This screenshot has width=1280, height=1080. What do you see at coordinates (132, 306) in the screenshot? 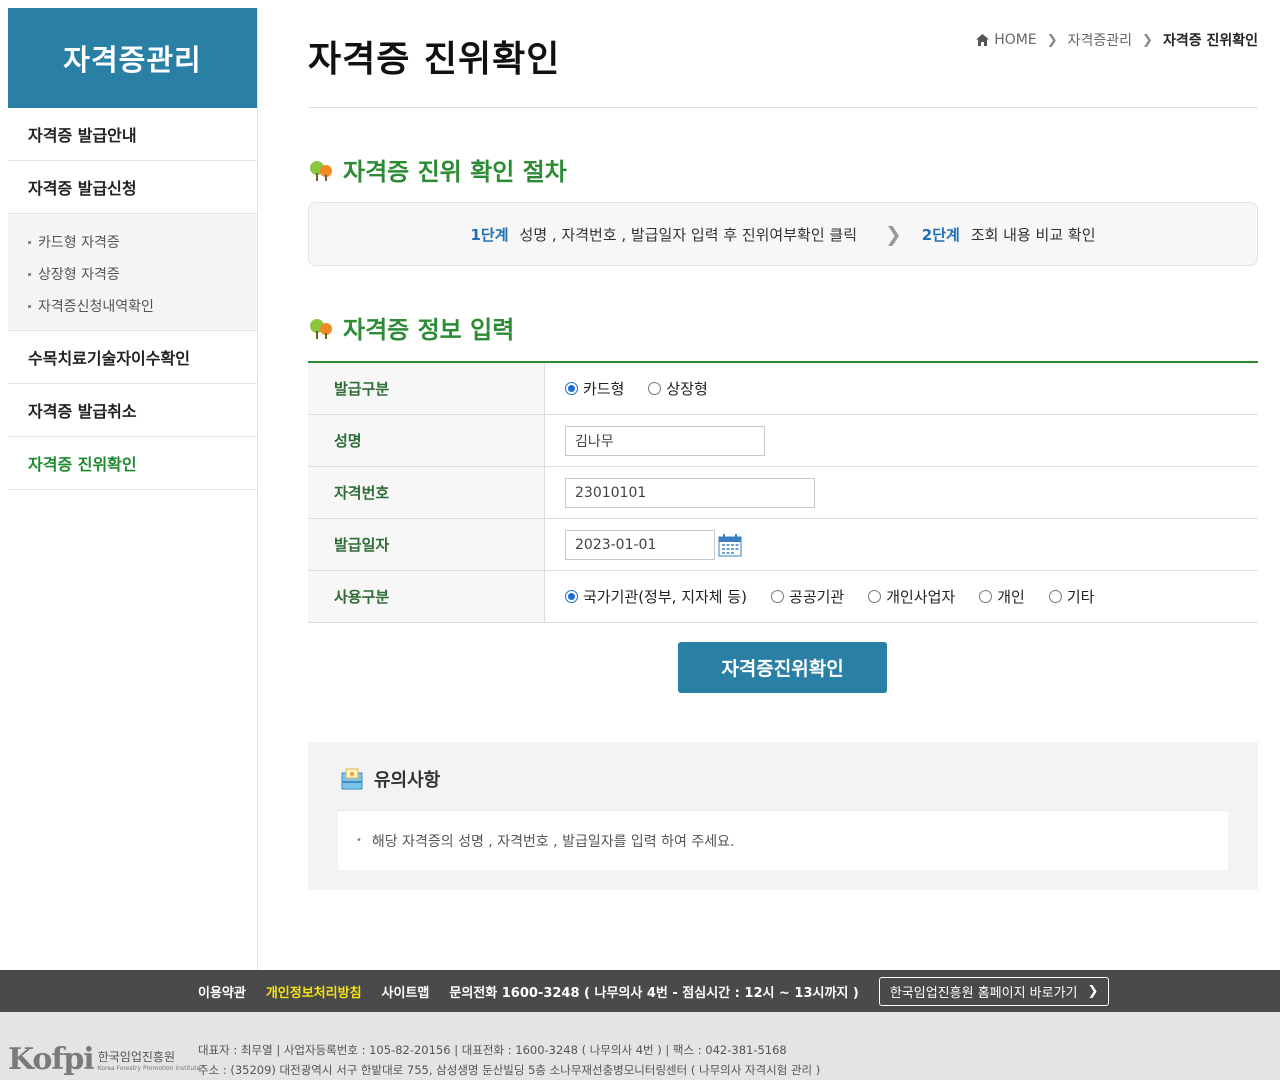
I see `submenu-item-history: 자격증신청내역확인` at bounding box center [132, 306].